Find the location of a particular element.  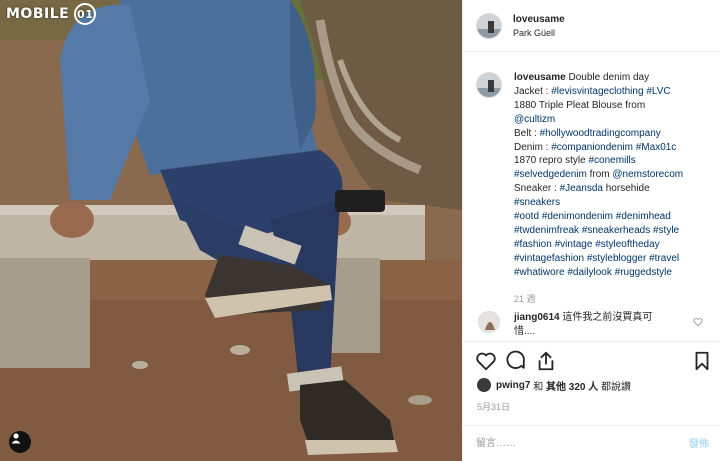

caption-line: #sneakers is located at coordinates (614, 203).